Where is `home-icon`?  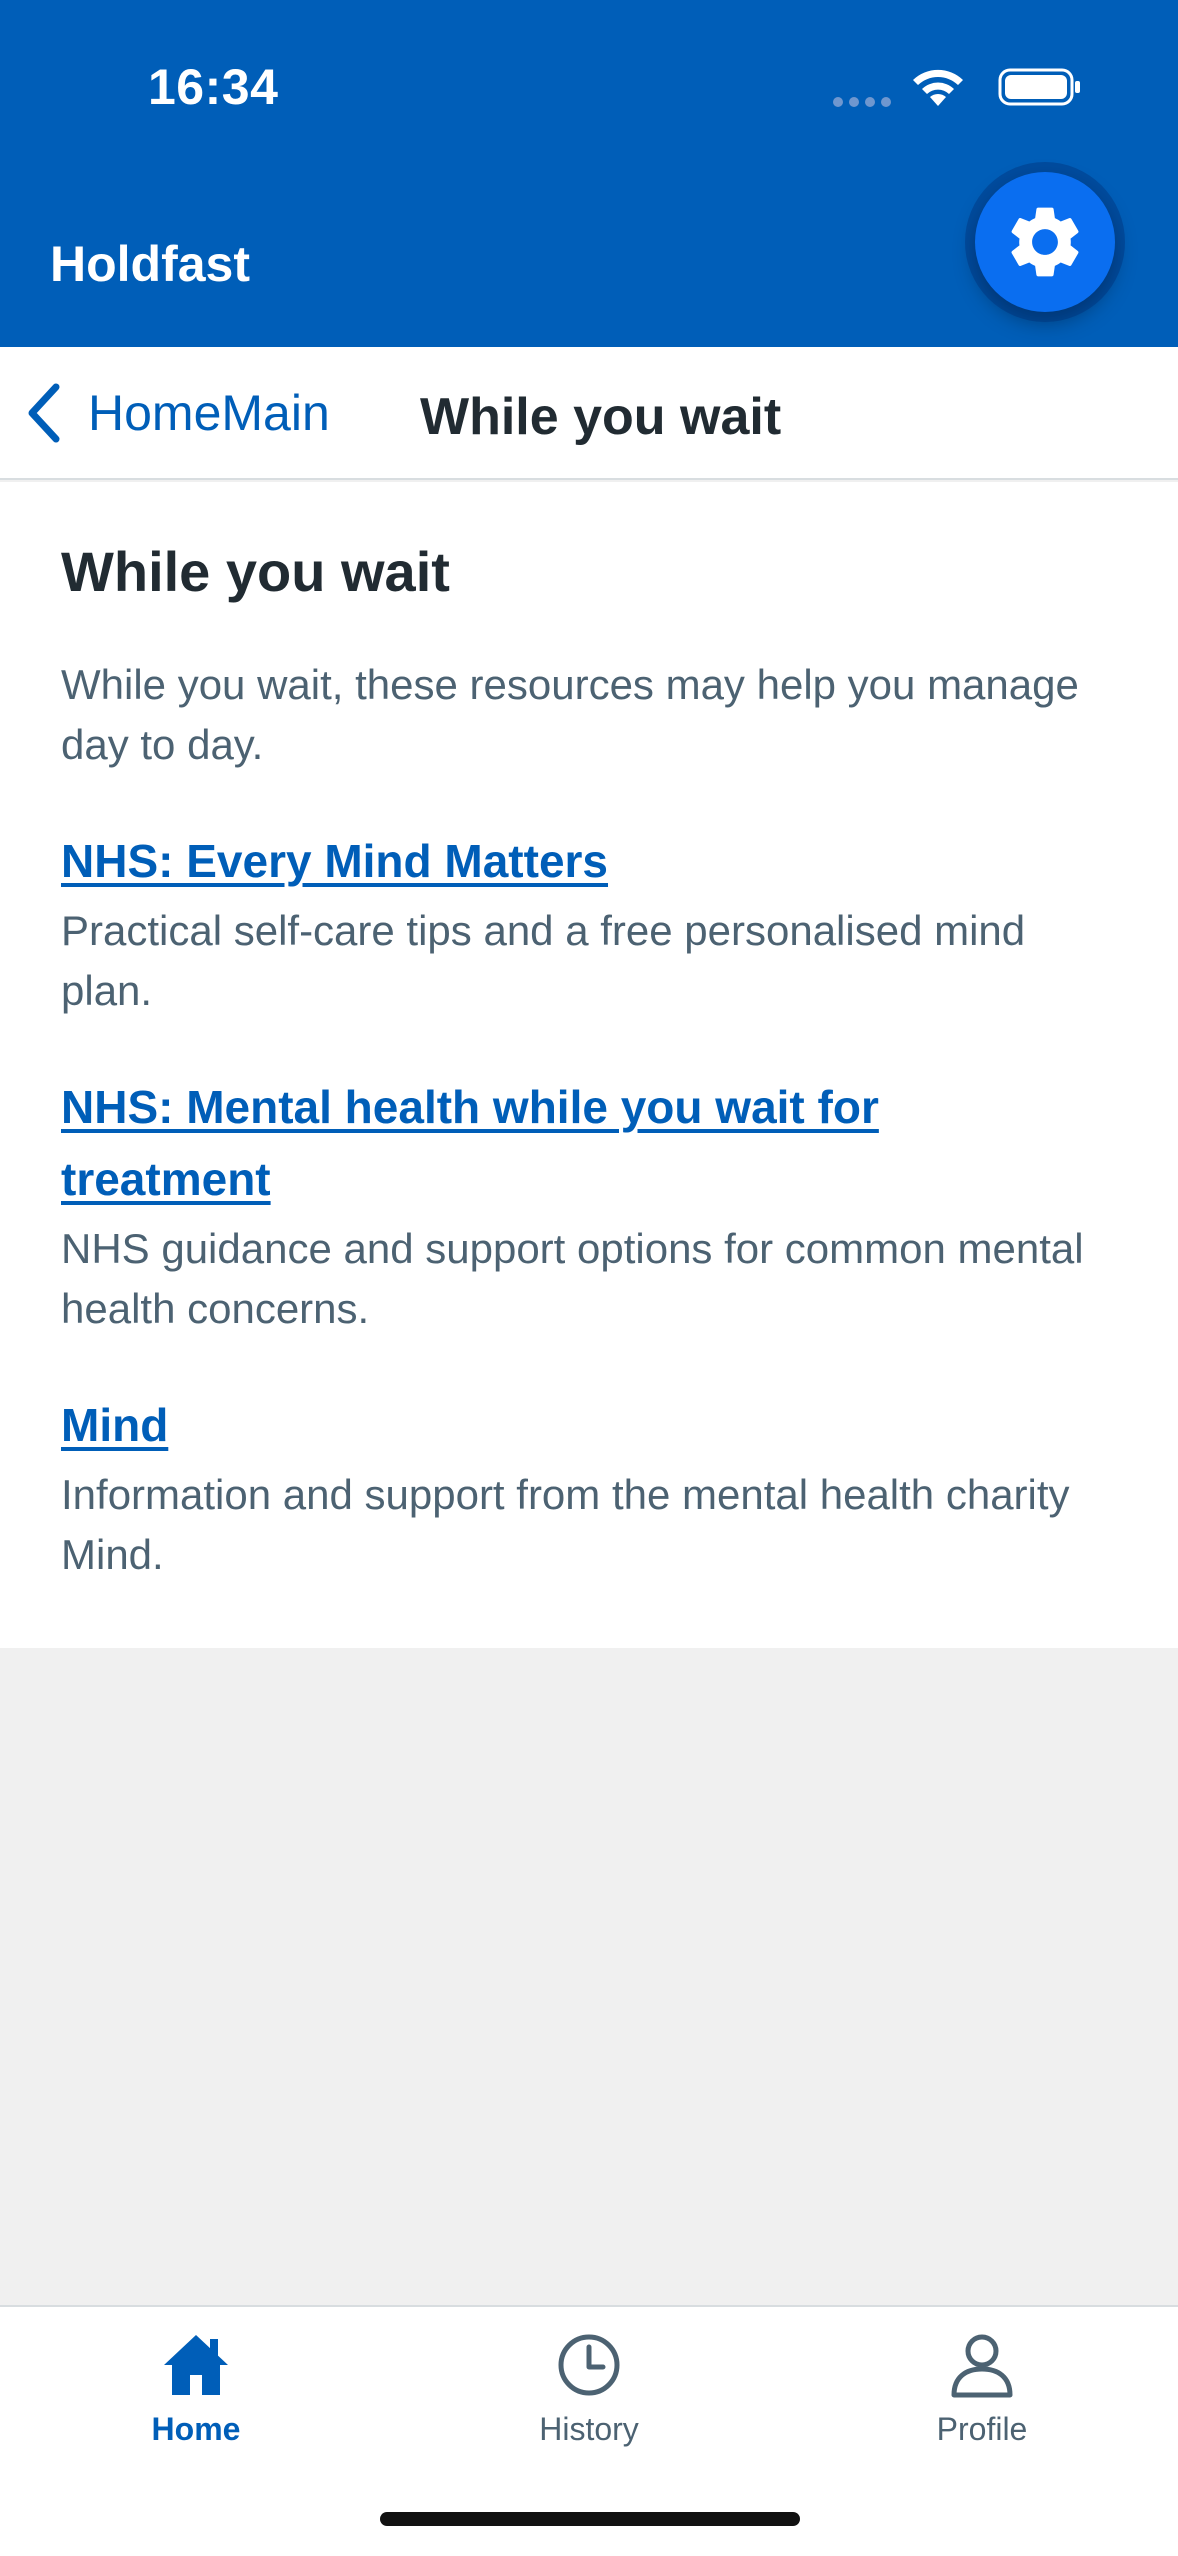
home-icon is located at coordinates (196, 2365).